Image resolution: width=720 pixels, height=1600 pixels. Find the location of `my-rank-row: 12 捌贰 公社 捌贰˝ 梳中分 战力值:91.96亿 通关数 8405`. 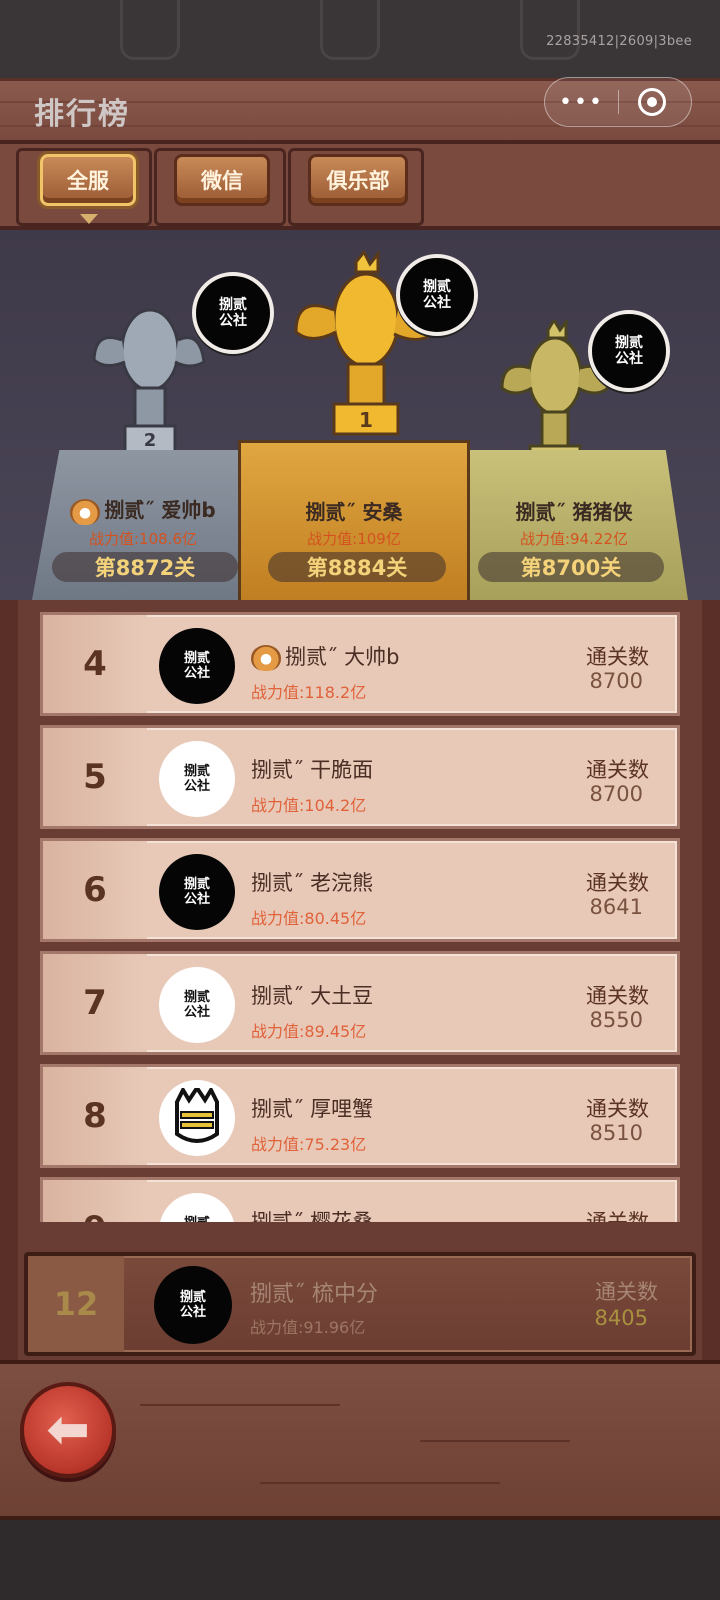

my-rank-row: 12 捌贰 公社 捌贰˝ 梳中分 战力值:91.96亿 通关数 8405 is located at coordinates (360, 1304).